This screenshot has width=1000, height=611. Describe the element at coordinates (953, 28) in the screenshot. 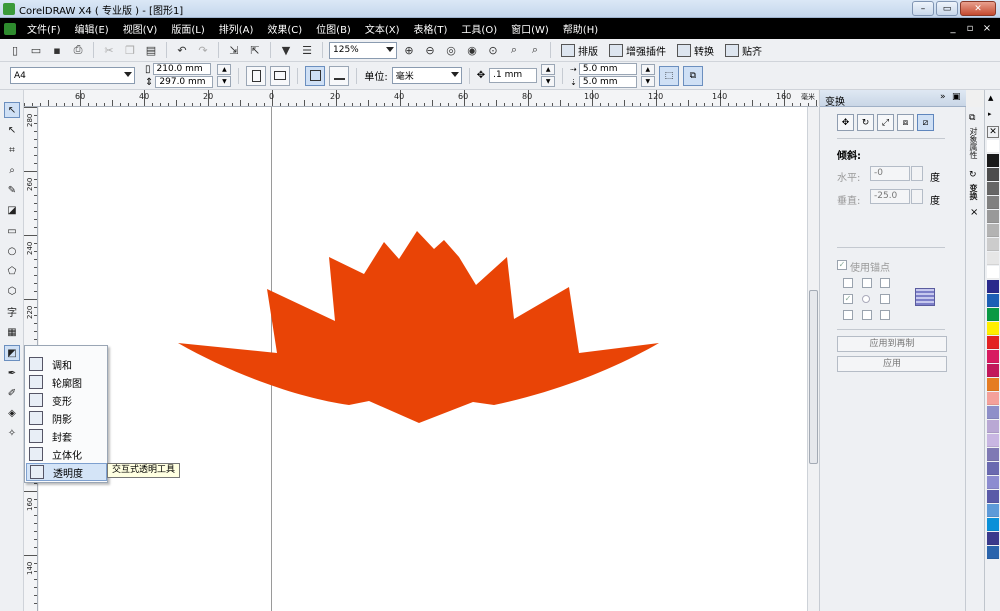

I see `doc-minimize-icon: _` at that location.